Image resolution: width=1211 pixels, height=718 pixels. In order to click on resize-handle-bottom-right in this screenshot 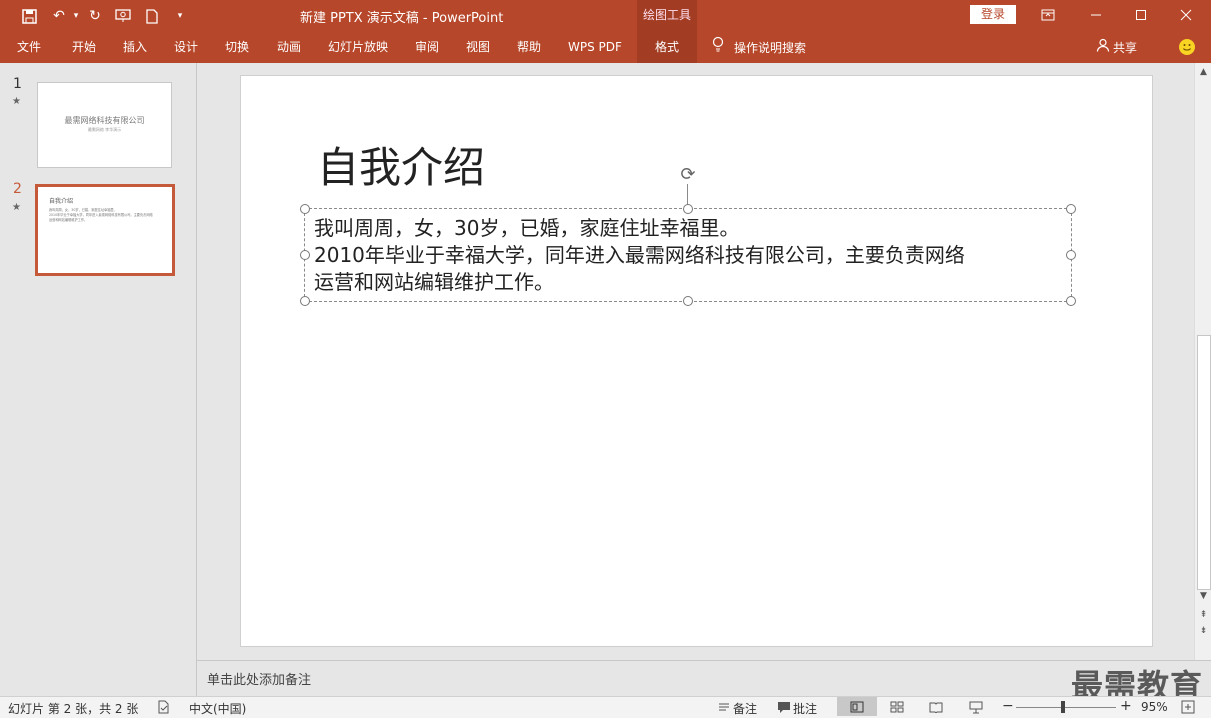, I will do `click(1071, 301)`.